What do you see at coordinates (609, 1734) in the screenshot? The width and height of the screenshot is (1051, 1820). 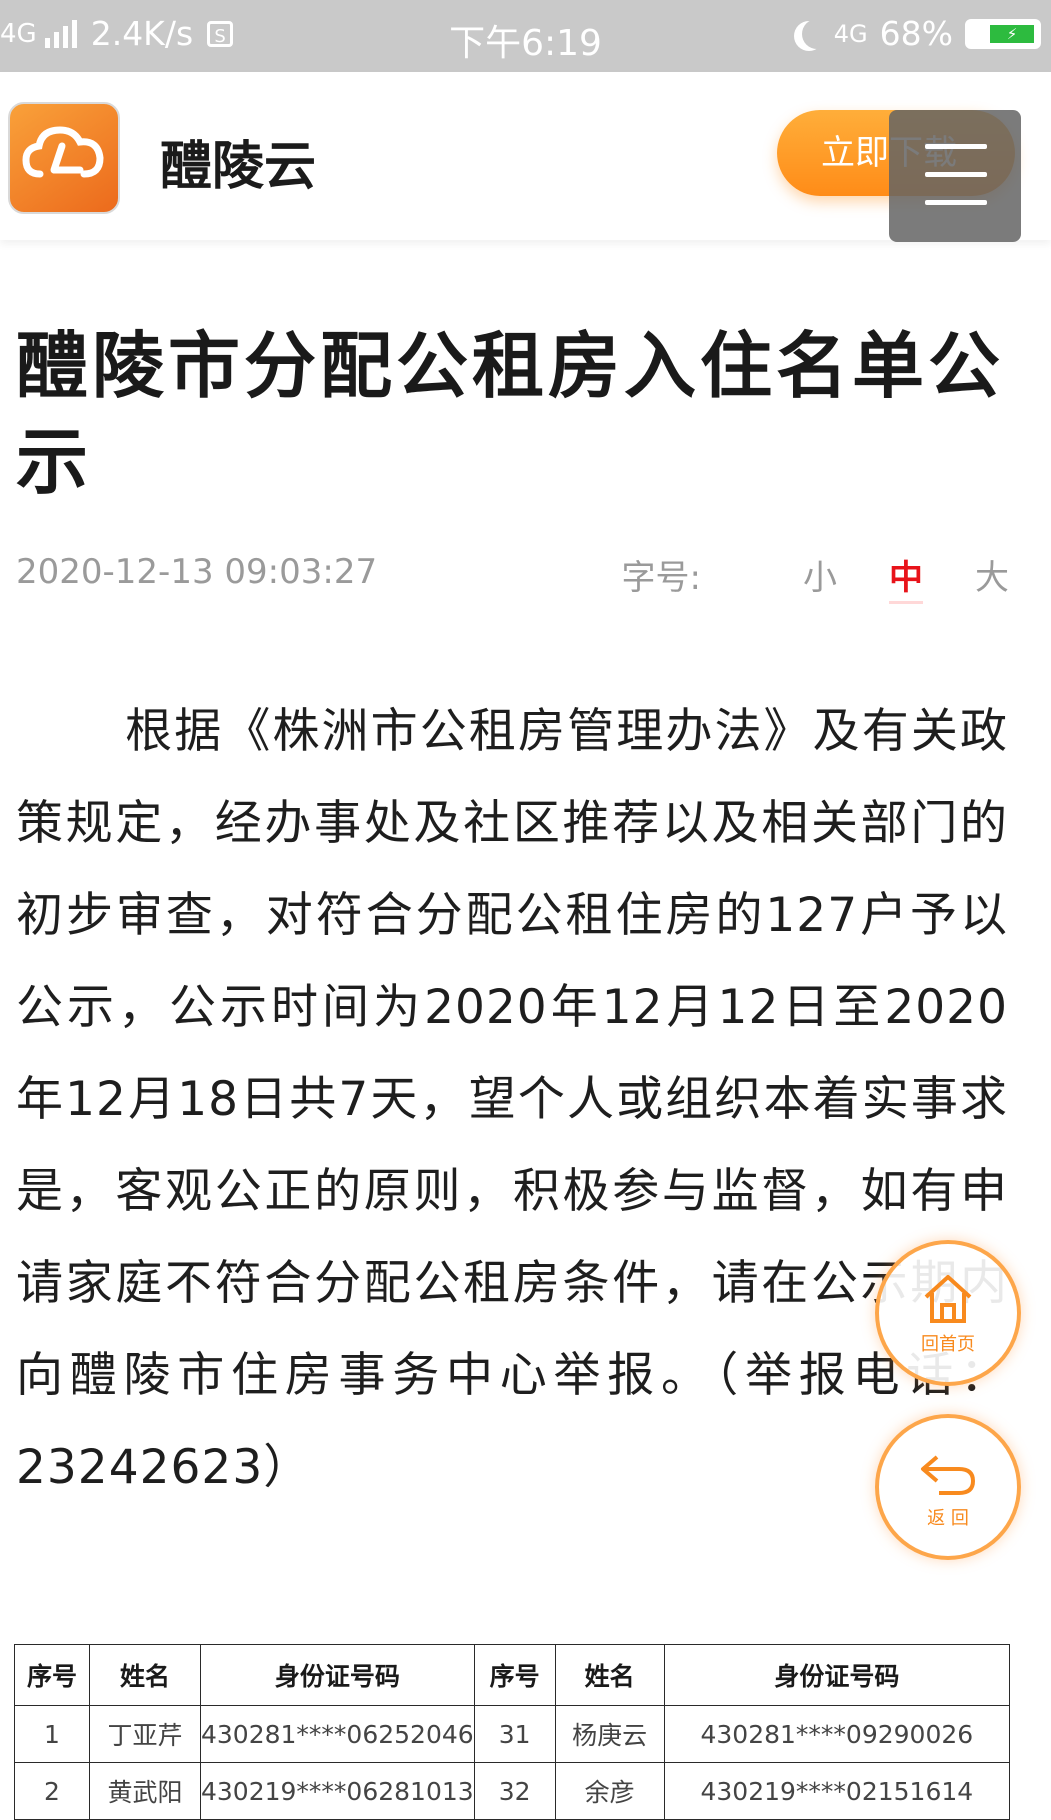 I see `table-cell: 杨庚云` at bounding box center [609, 1734].